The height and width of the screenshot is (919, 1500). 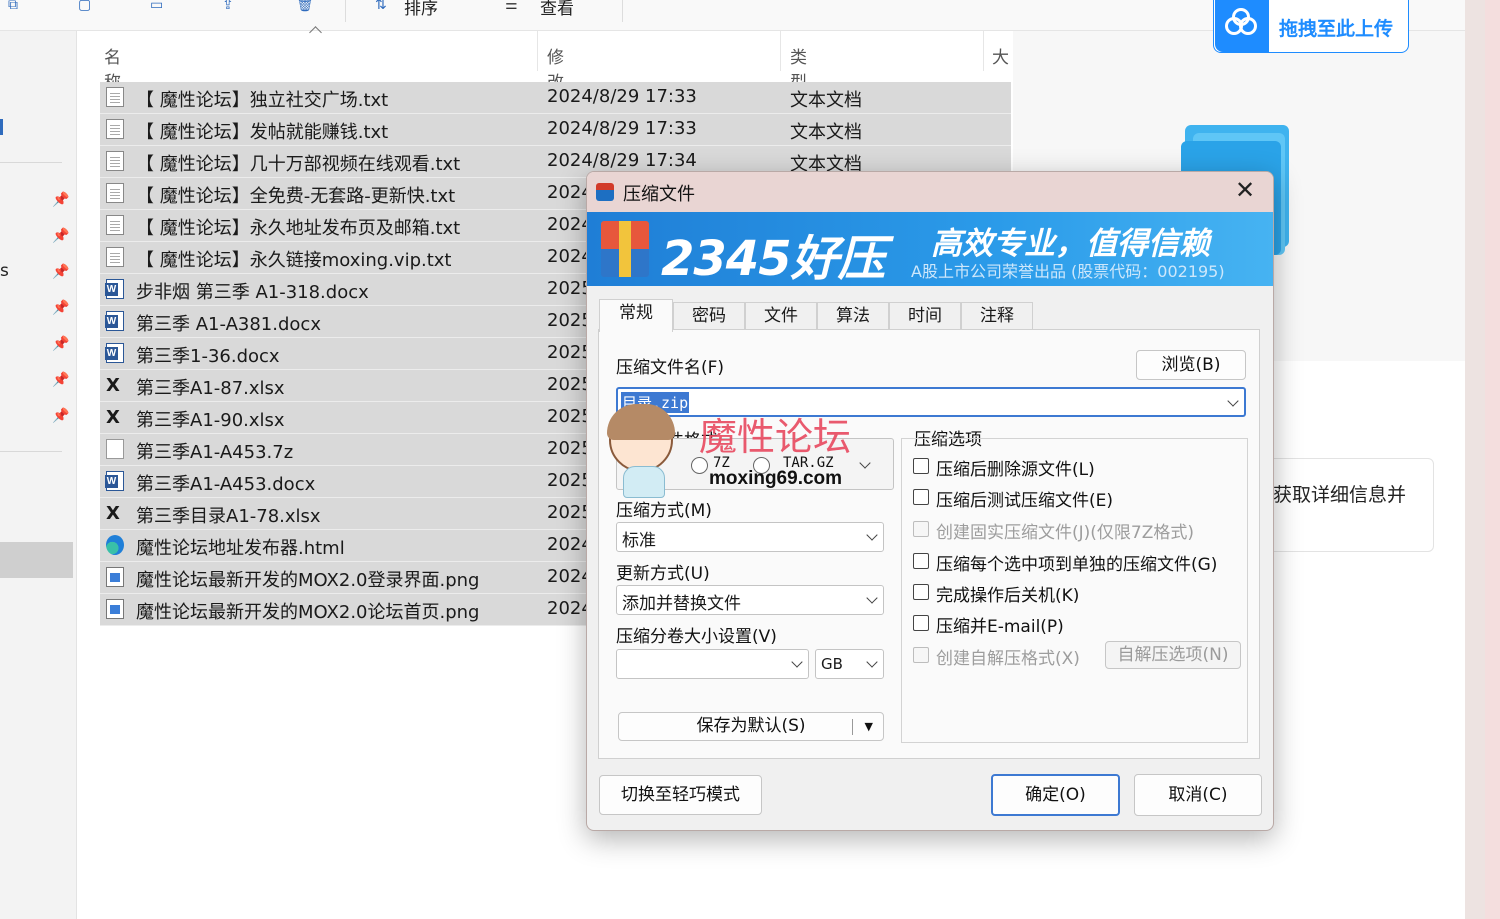 What do you see at coordinates (773, 258) in the screenshot?
I see `banner-brand: 2345好压` at bounding box center [773, 258].